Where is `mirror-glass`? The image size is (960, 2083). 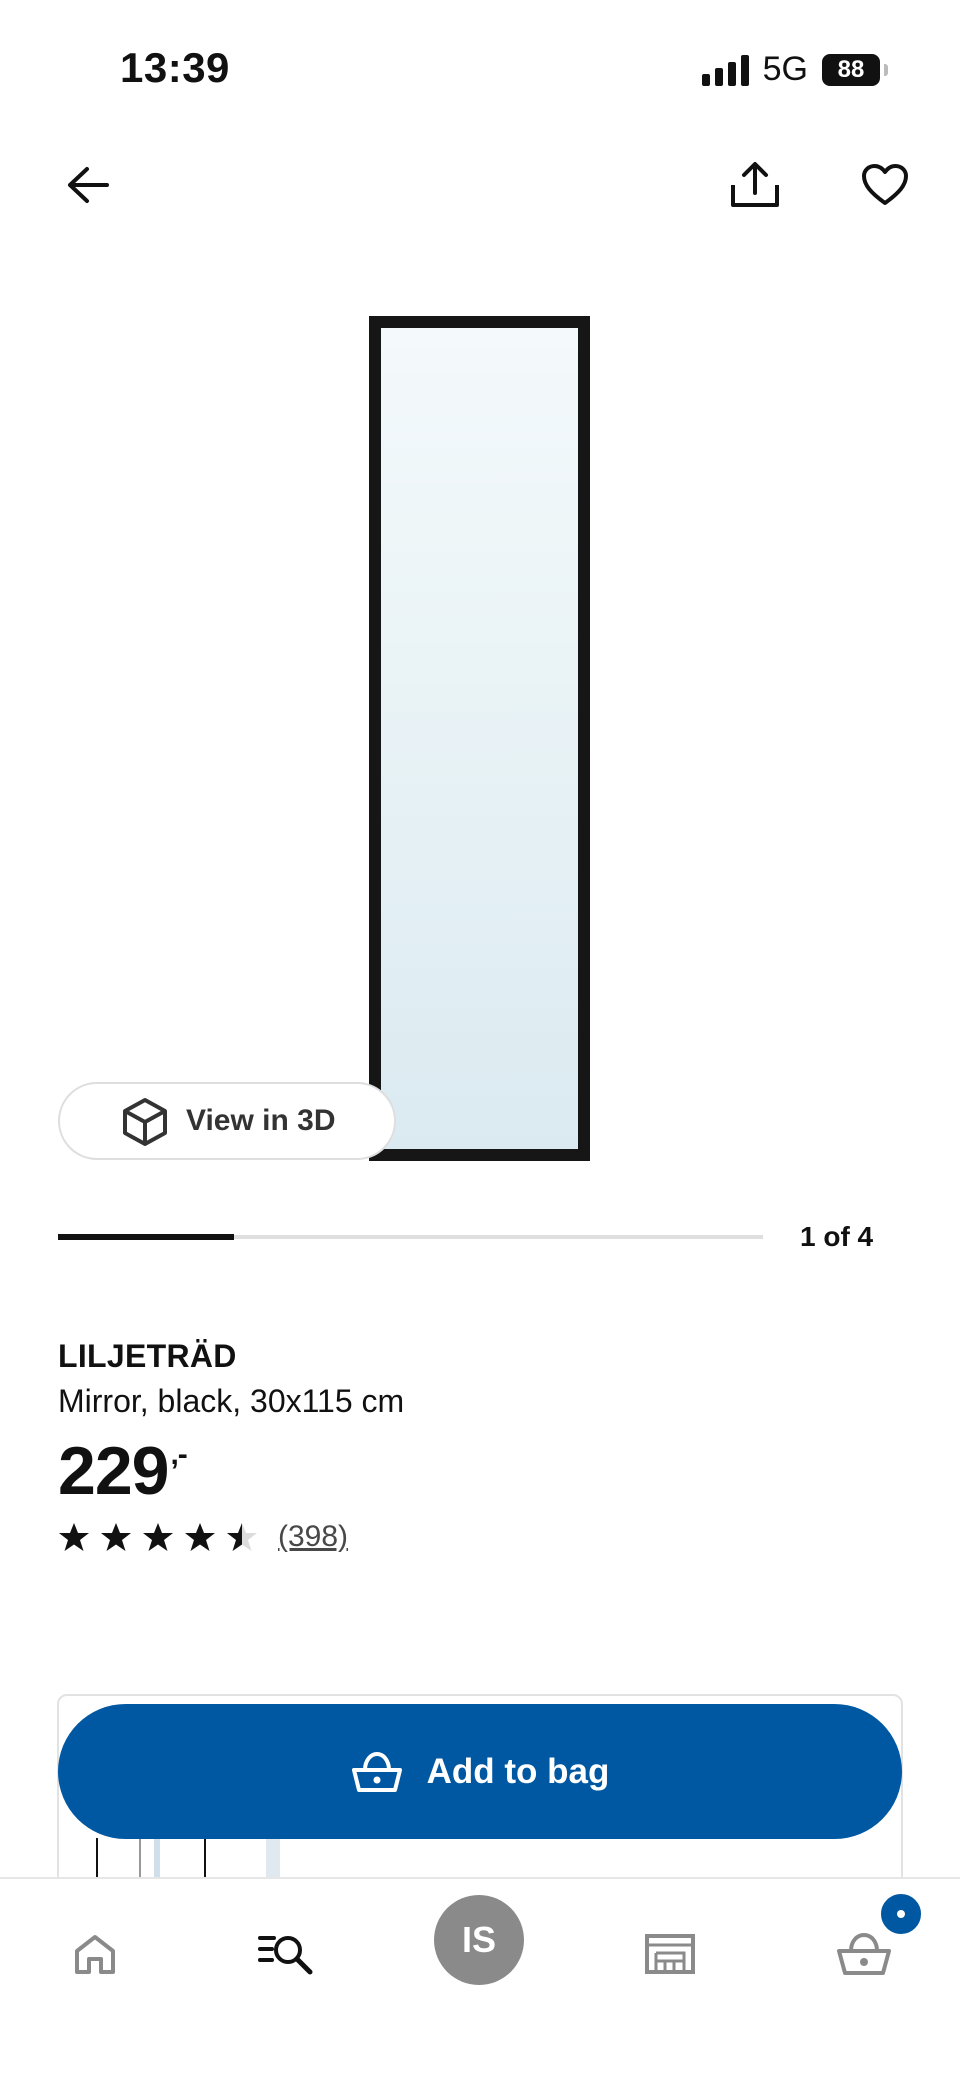 mirror-glass is located at coordinates (479, 738).